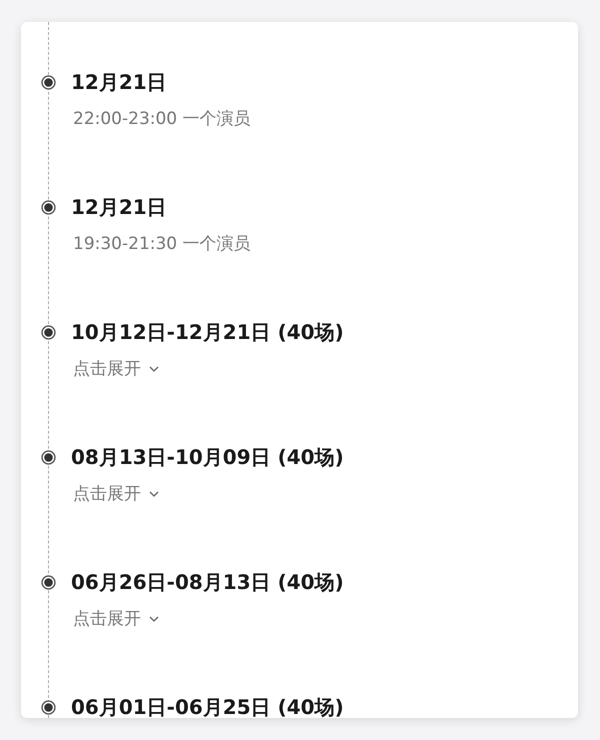  I want to click on date-range-title: 10月12日-12月21日 (40场), so click(207, 332).